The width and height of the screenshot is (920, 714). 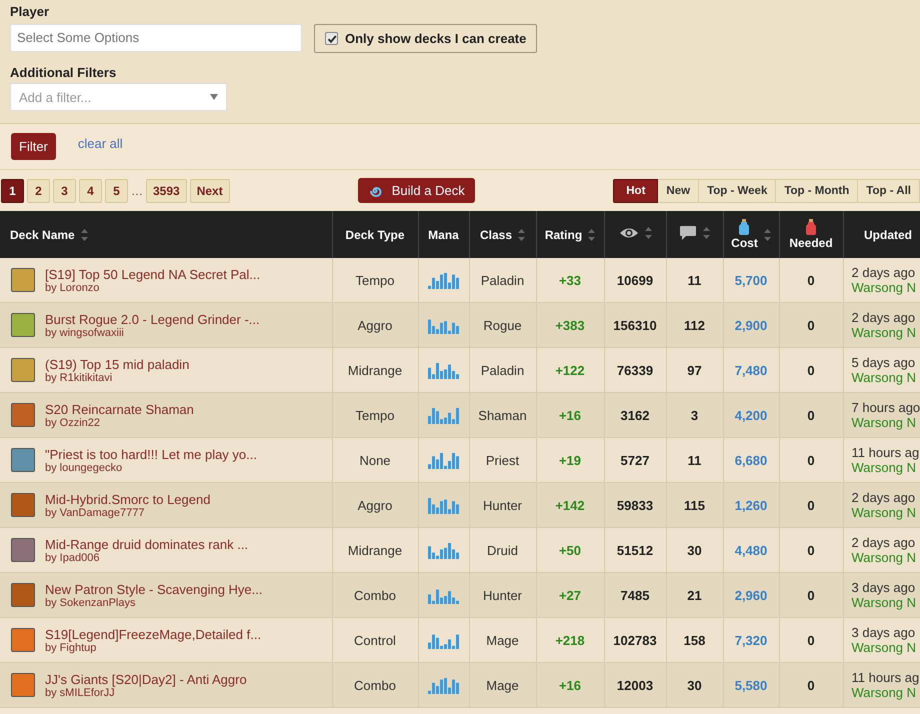 What do you see at coordinates (90, 602) in the screenshot?
I see `author-byline: by SokenzanPlays` at bounding box center [90, 602].